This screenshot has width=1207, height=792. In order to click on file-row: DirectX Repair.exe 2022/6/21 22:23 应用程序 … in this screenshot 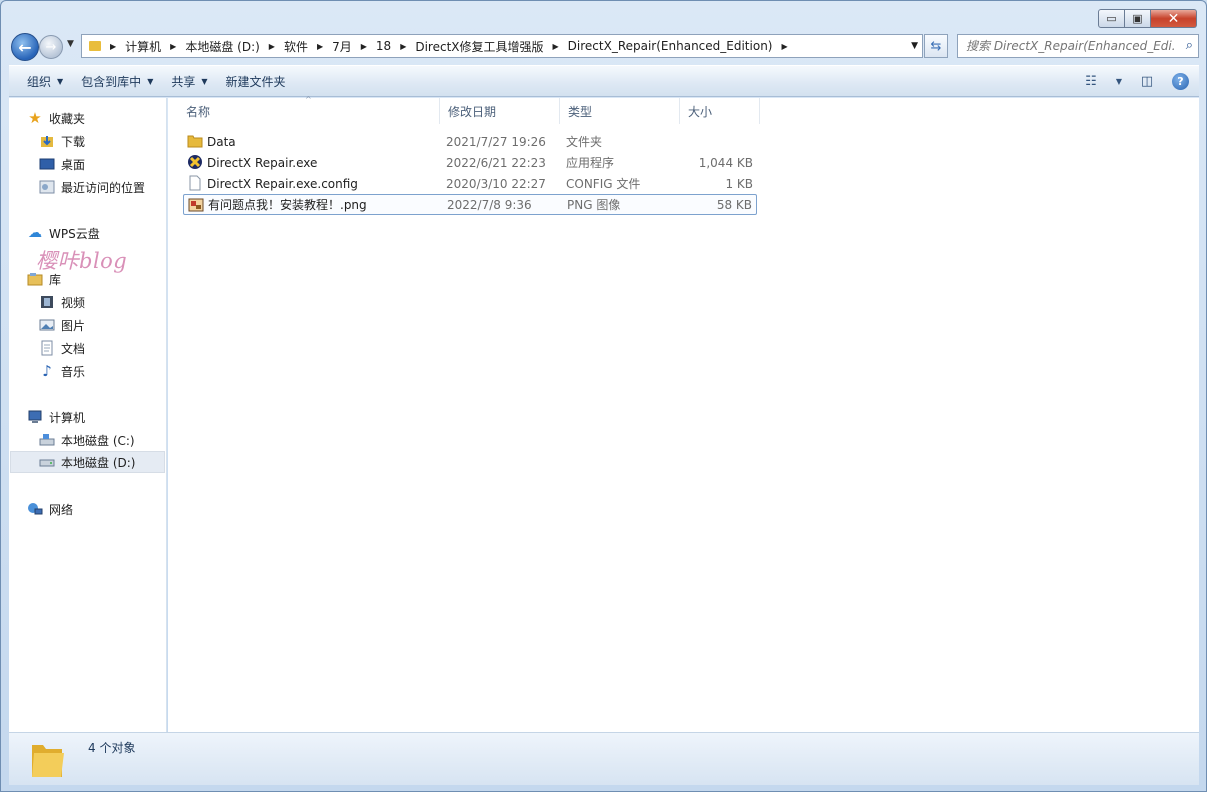, I will do `click(470, 162)`.